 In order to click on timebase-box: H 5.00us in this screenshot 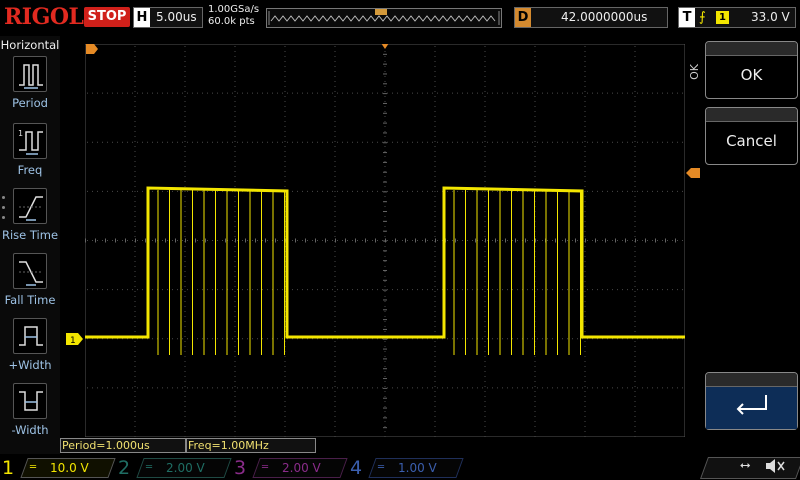, I will do `click(168, 17)`.